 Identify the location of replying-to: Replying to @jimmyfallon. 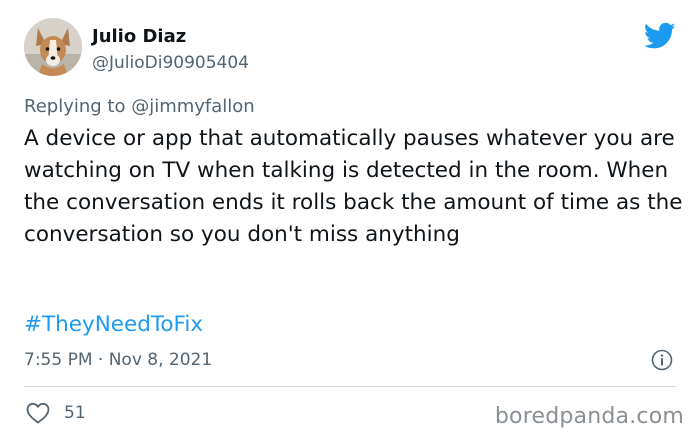
(139, 106).